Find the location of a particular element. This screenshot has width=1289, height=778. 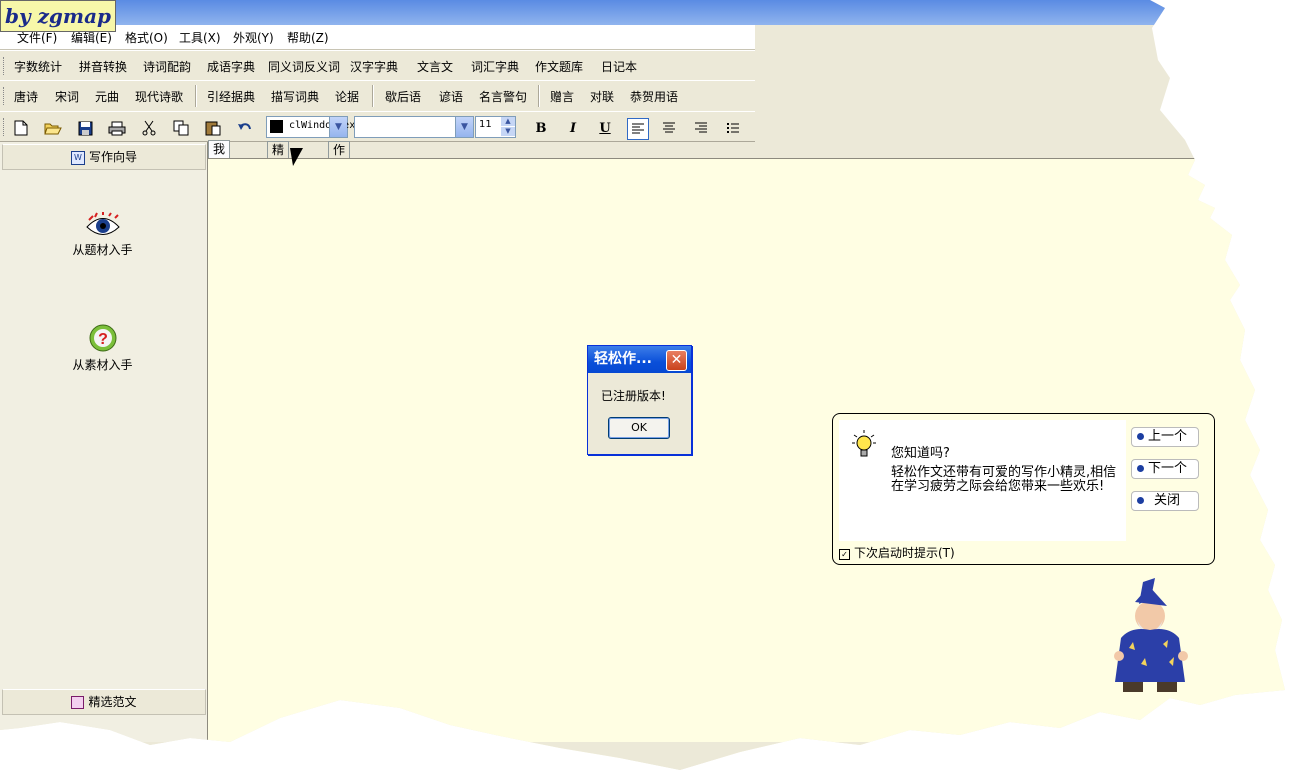

color-select: clWindowText ▼ is located at coordinates (313, 127).